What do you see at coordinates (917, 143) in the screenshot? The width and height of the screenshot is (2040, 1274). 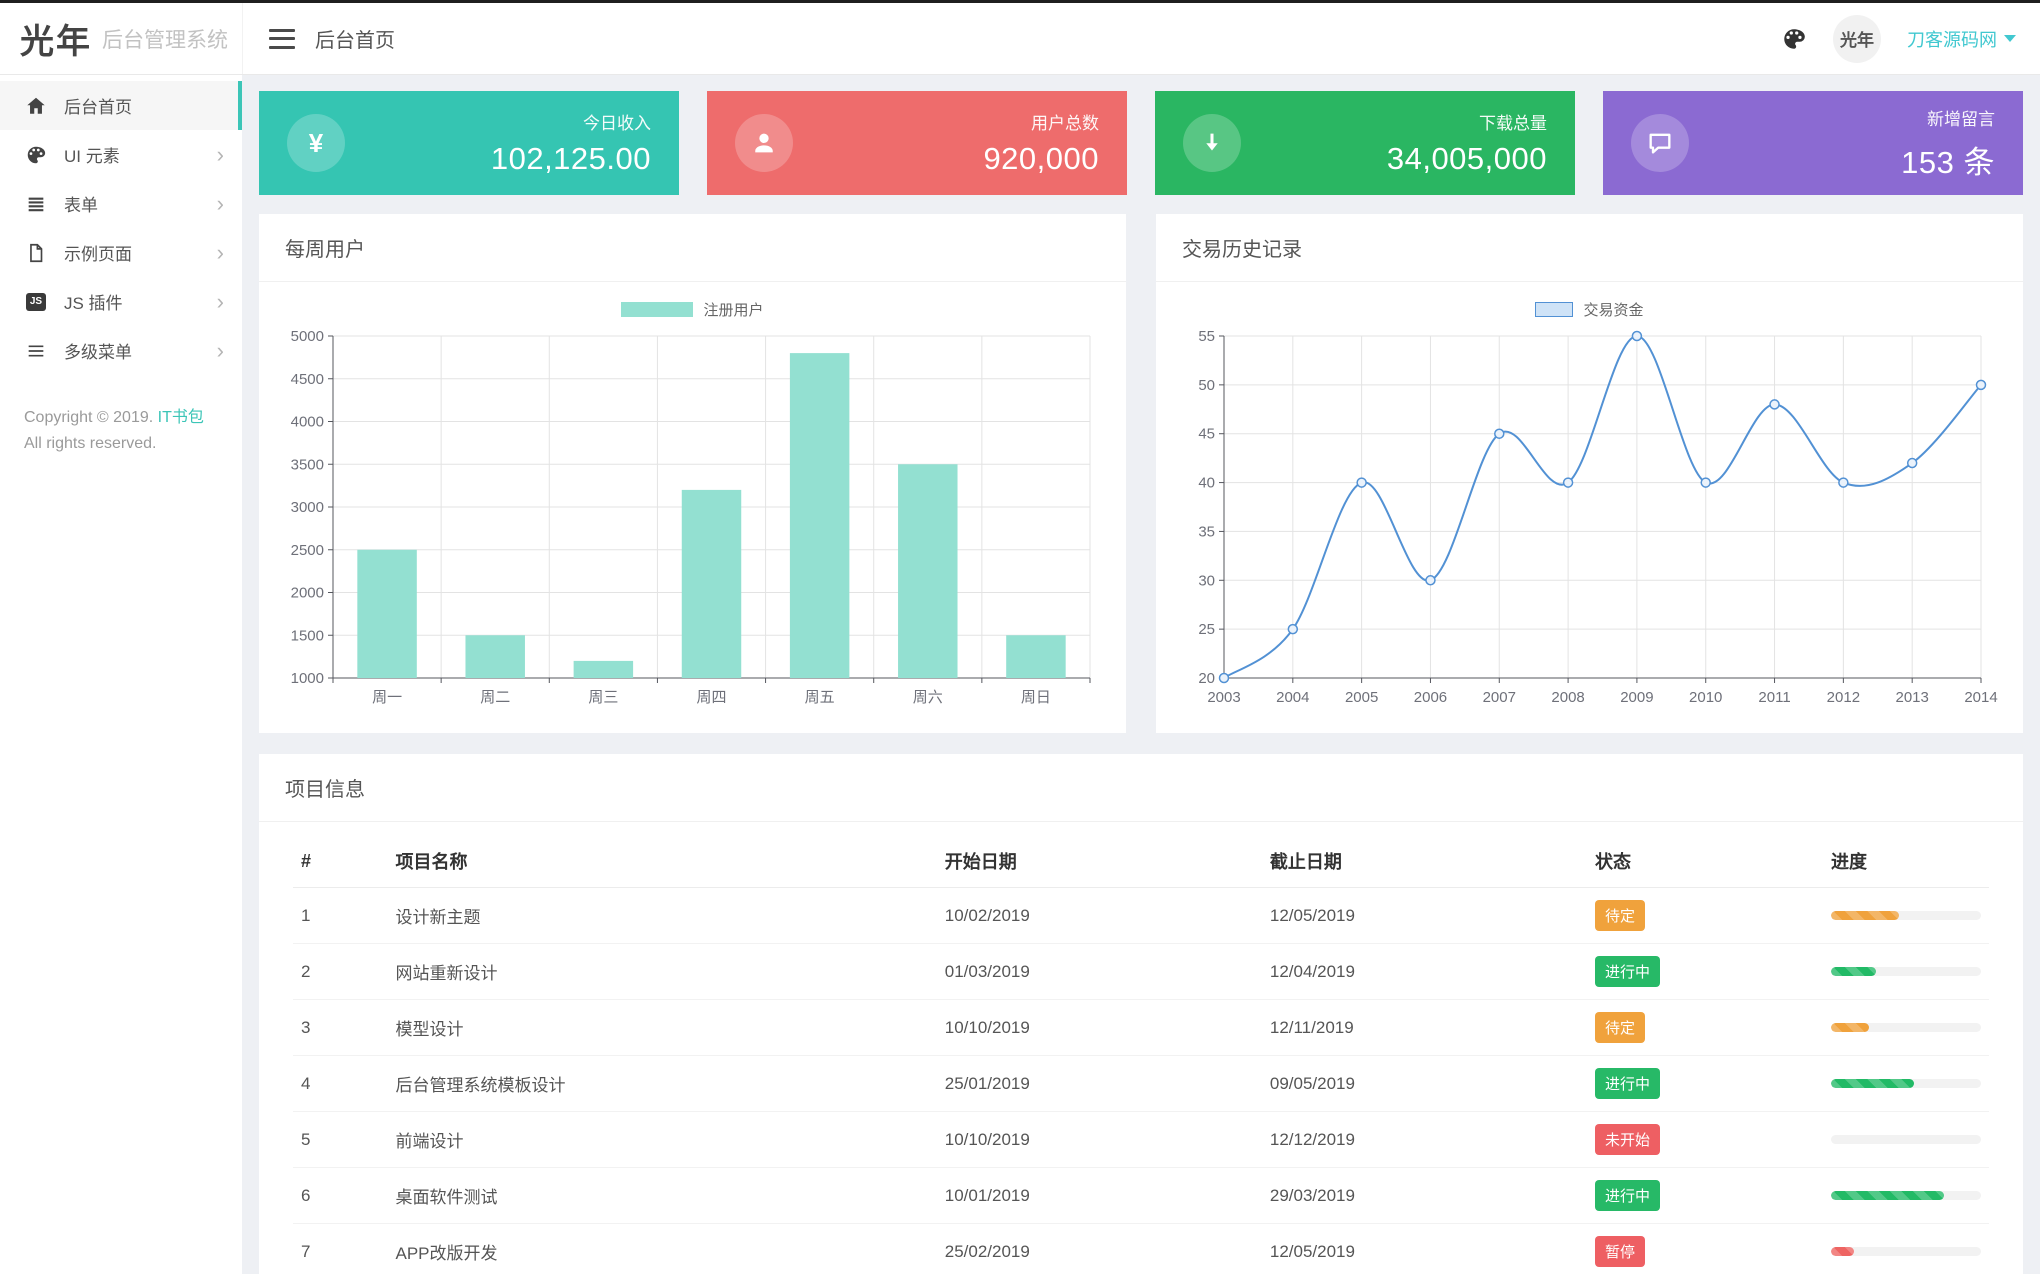 I see `stat-card-1: 用户总数 920,000` at bounding box center [917, 143].